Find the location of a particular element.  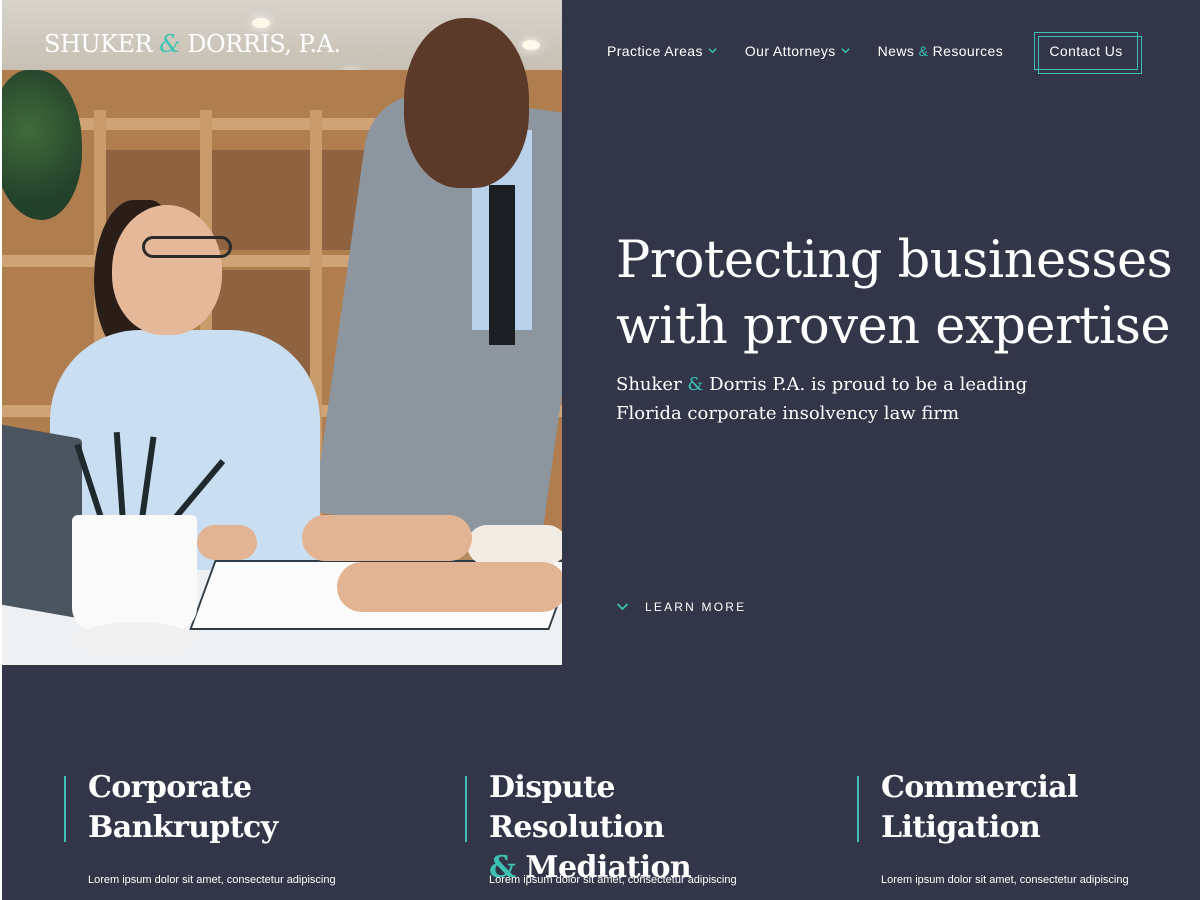

hero-subheading-text: Shuker is located at coordinates (652, 384).